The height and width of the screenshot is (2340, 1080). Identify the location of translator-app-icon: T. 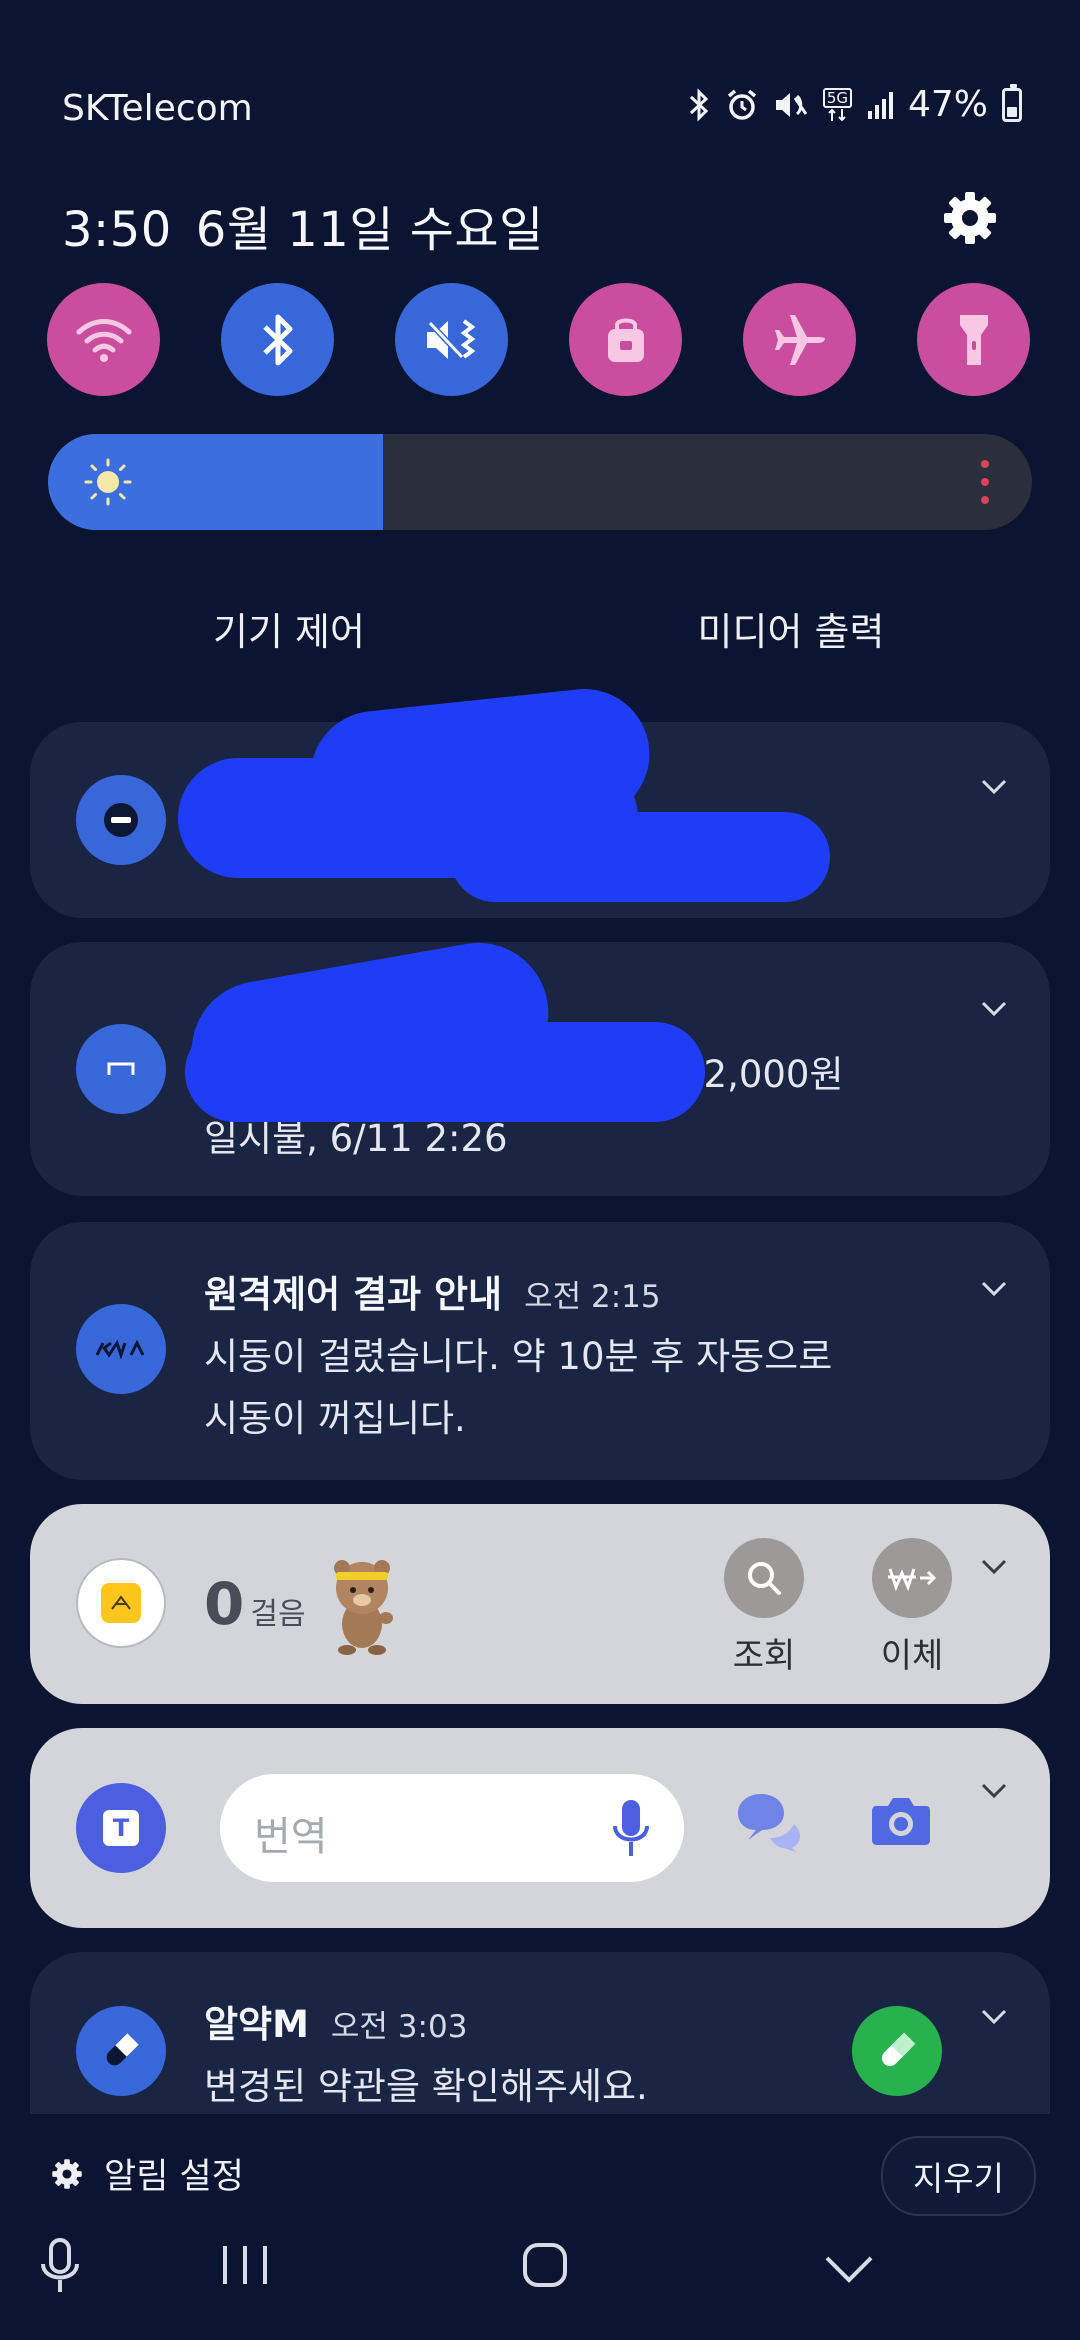
(121, 1828).